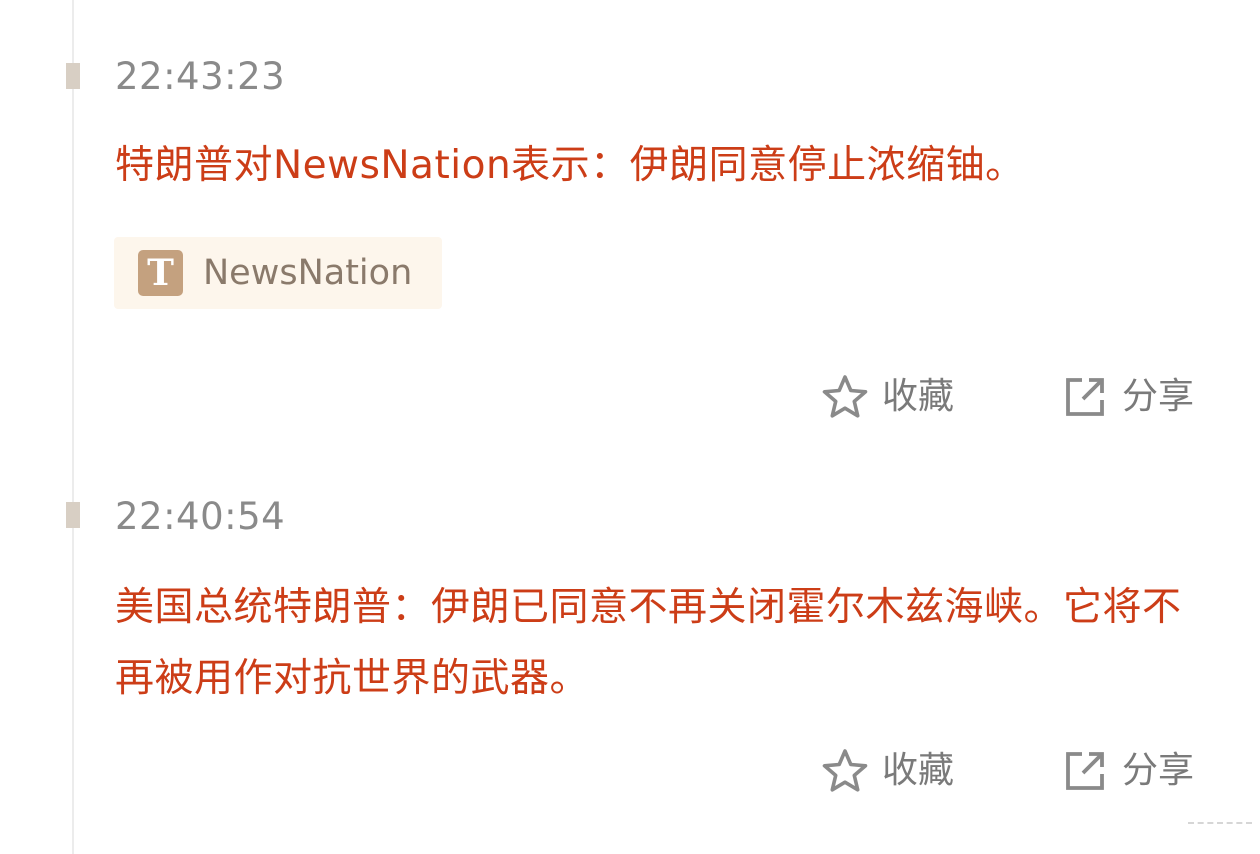 The width and height of the screenshot is (1260, 854). I want to click on news-timestamp: 22:40:54, so click(200, 516).